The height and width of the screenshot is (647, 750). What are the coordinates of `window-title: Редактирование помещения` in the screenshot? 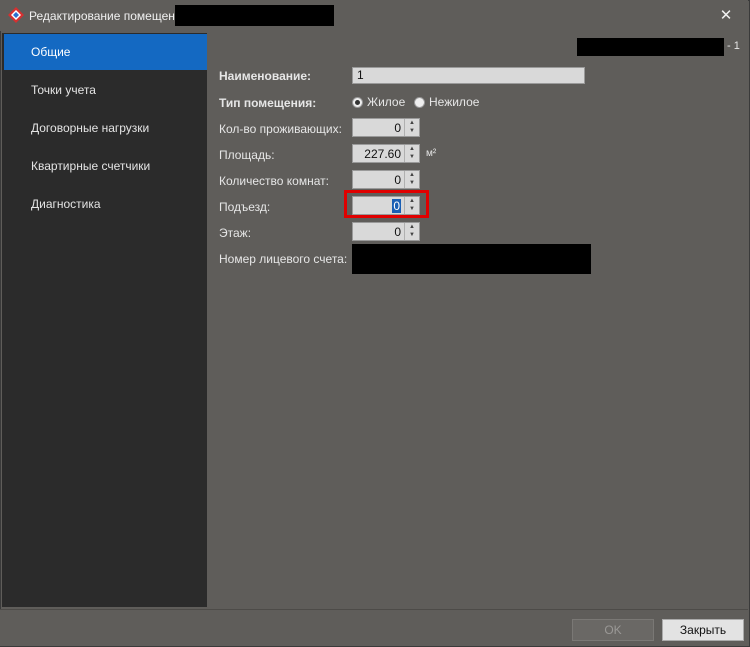 It's located at (109, 16).